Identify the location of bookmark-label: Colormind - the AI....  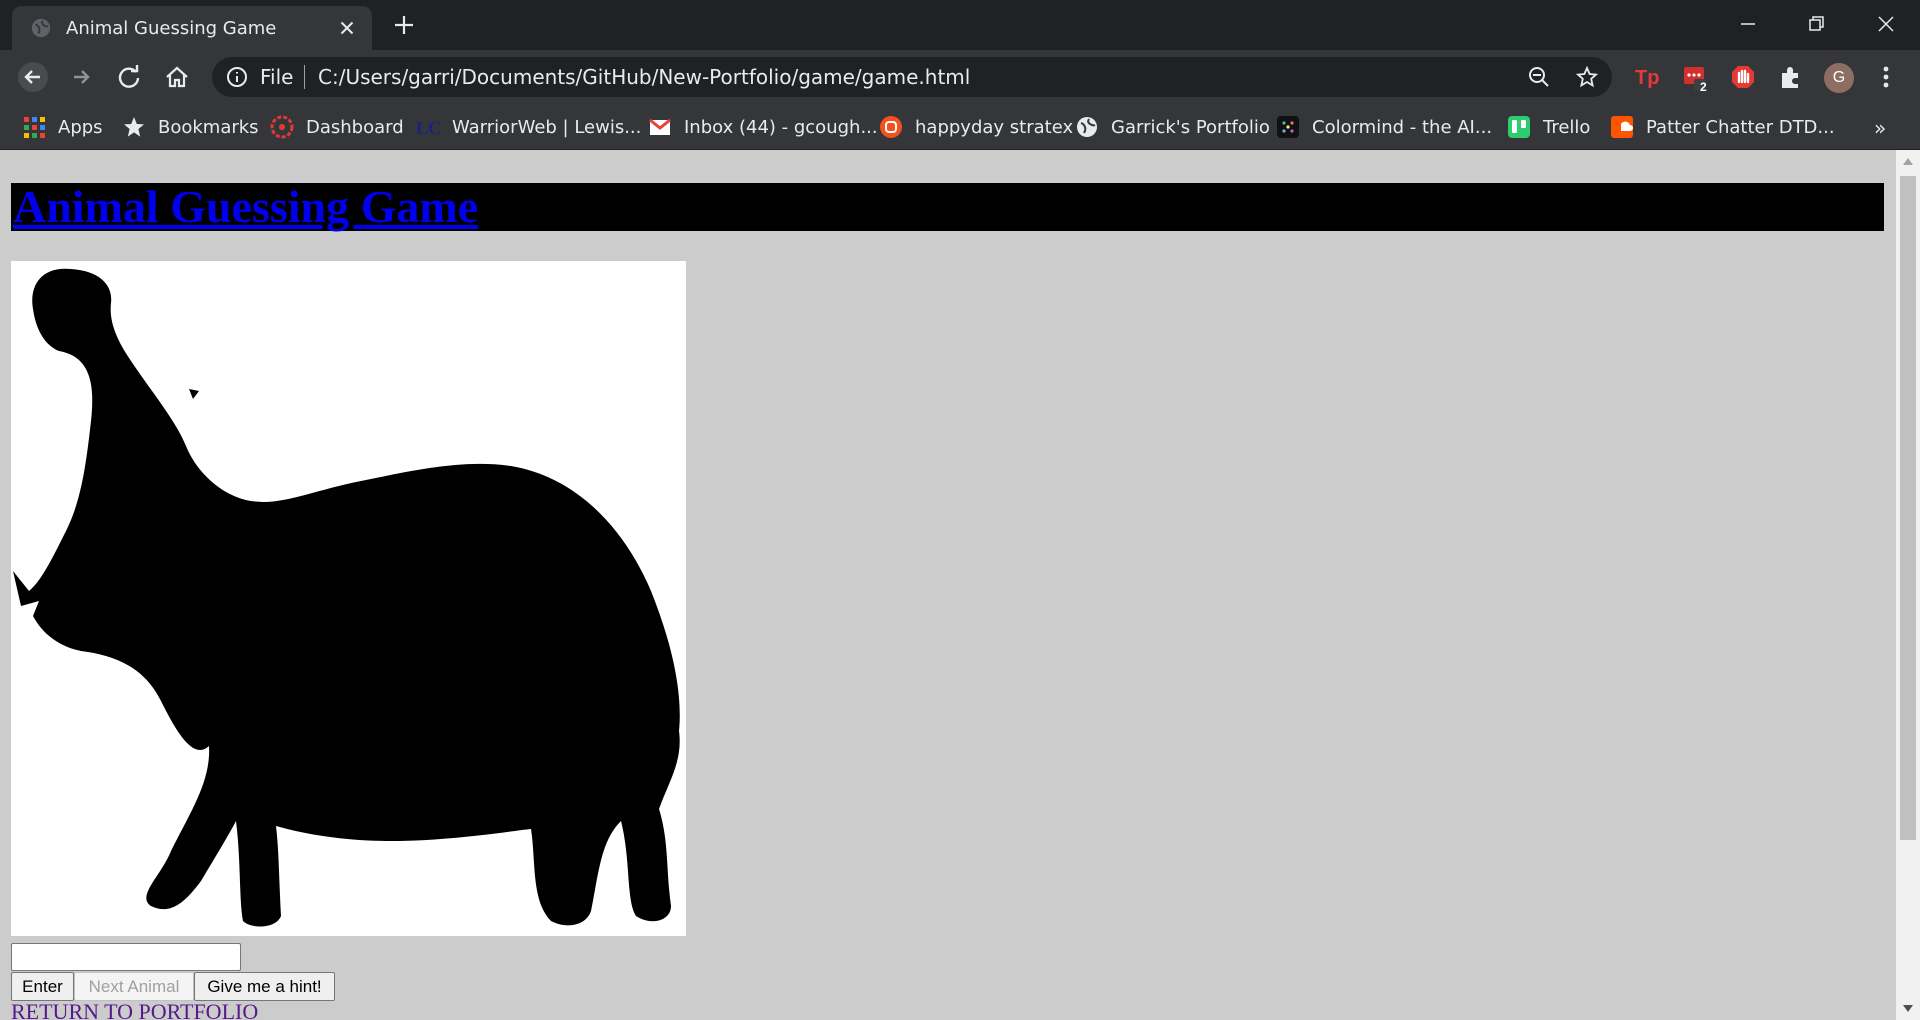
(1402, 127).